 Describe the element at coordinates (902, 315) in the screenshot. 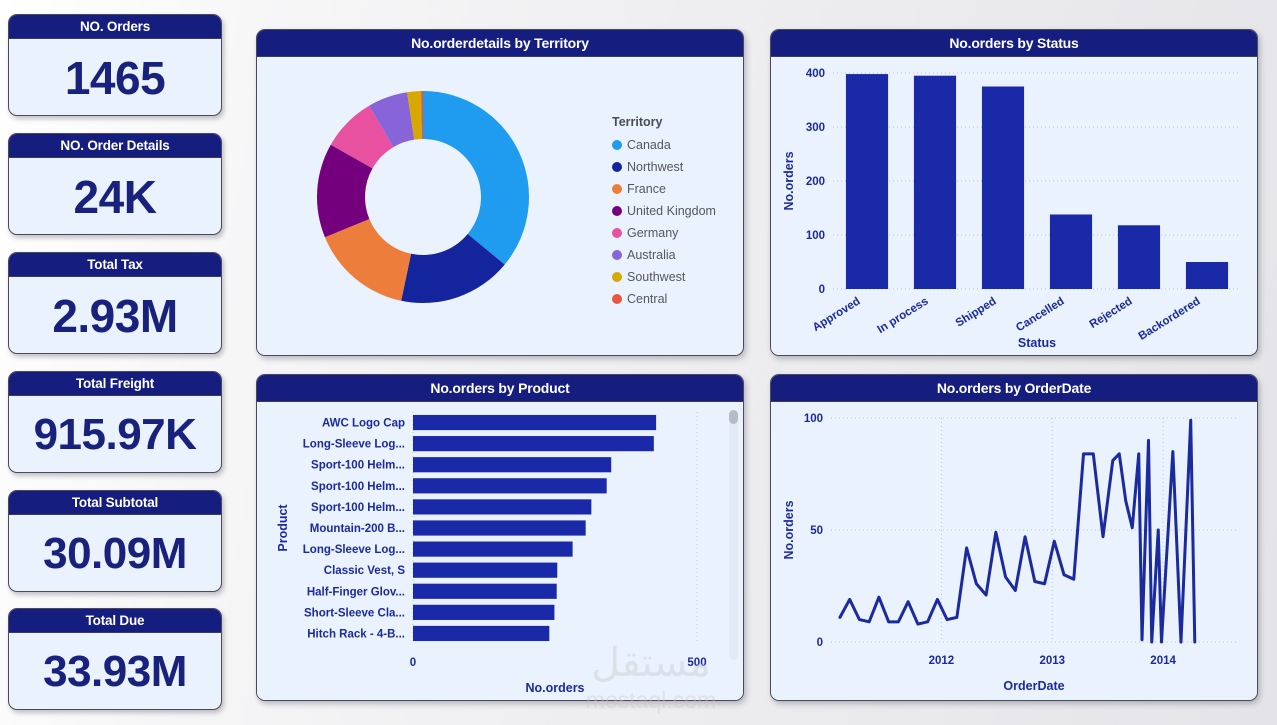

I see `x-tick-label: In process` at that location.